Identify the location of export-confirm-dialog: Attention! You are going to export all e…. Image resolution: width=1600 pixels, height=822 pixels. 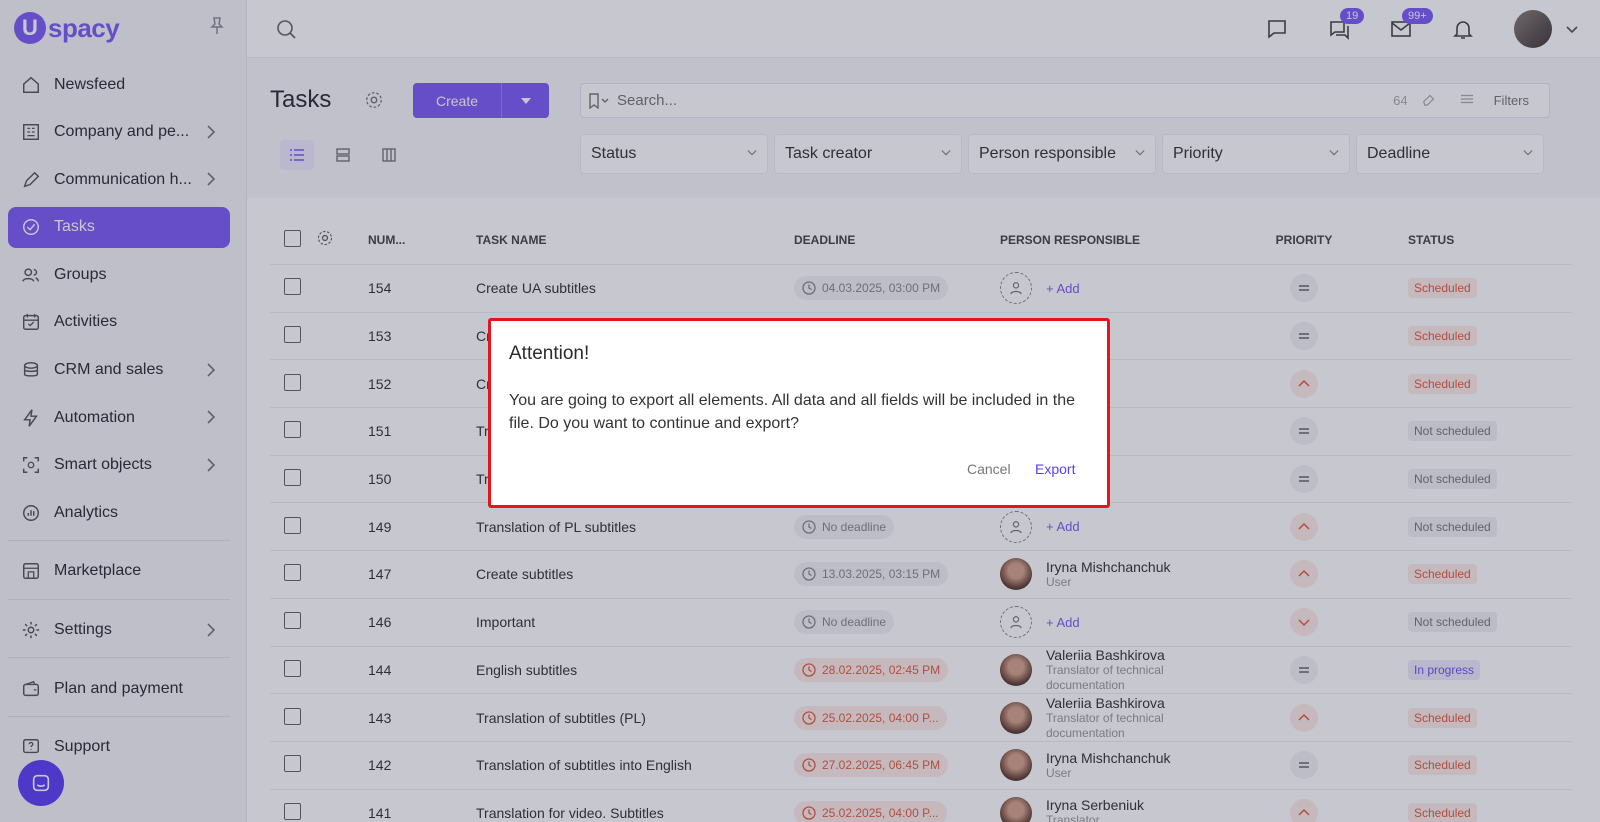
(799, 413).